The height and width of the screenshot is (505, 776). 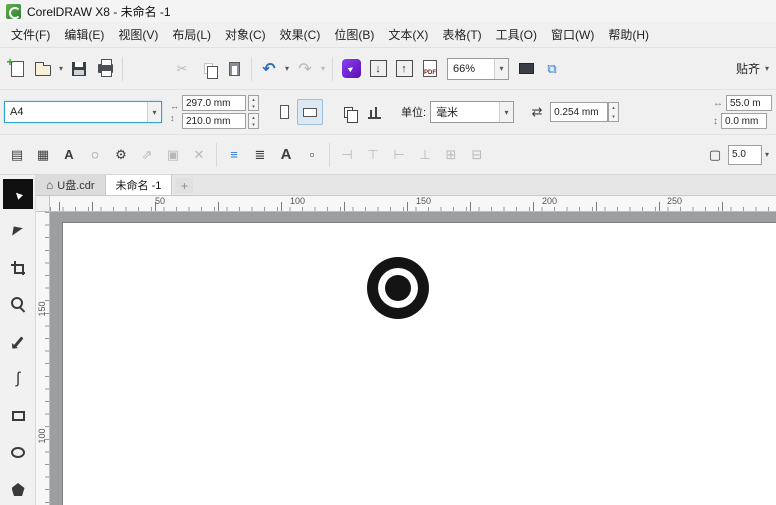 I want to click on duplicate-y-field: 0.0 mm, so click(x=744, y=121).